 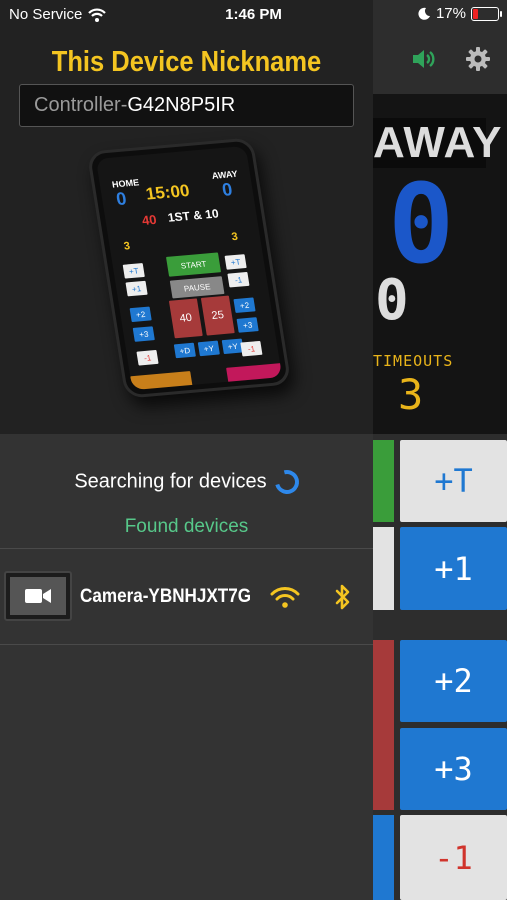 What do you see at coordinates (166, 596) in the screenshot?
I see `device-name: Camera-YBNHJXT7G` at bounding box center [166, 596].